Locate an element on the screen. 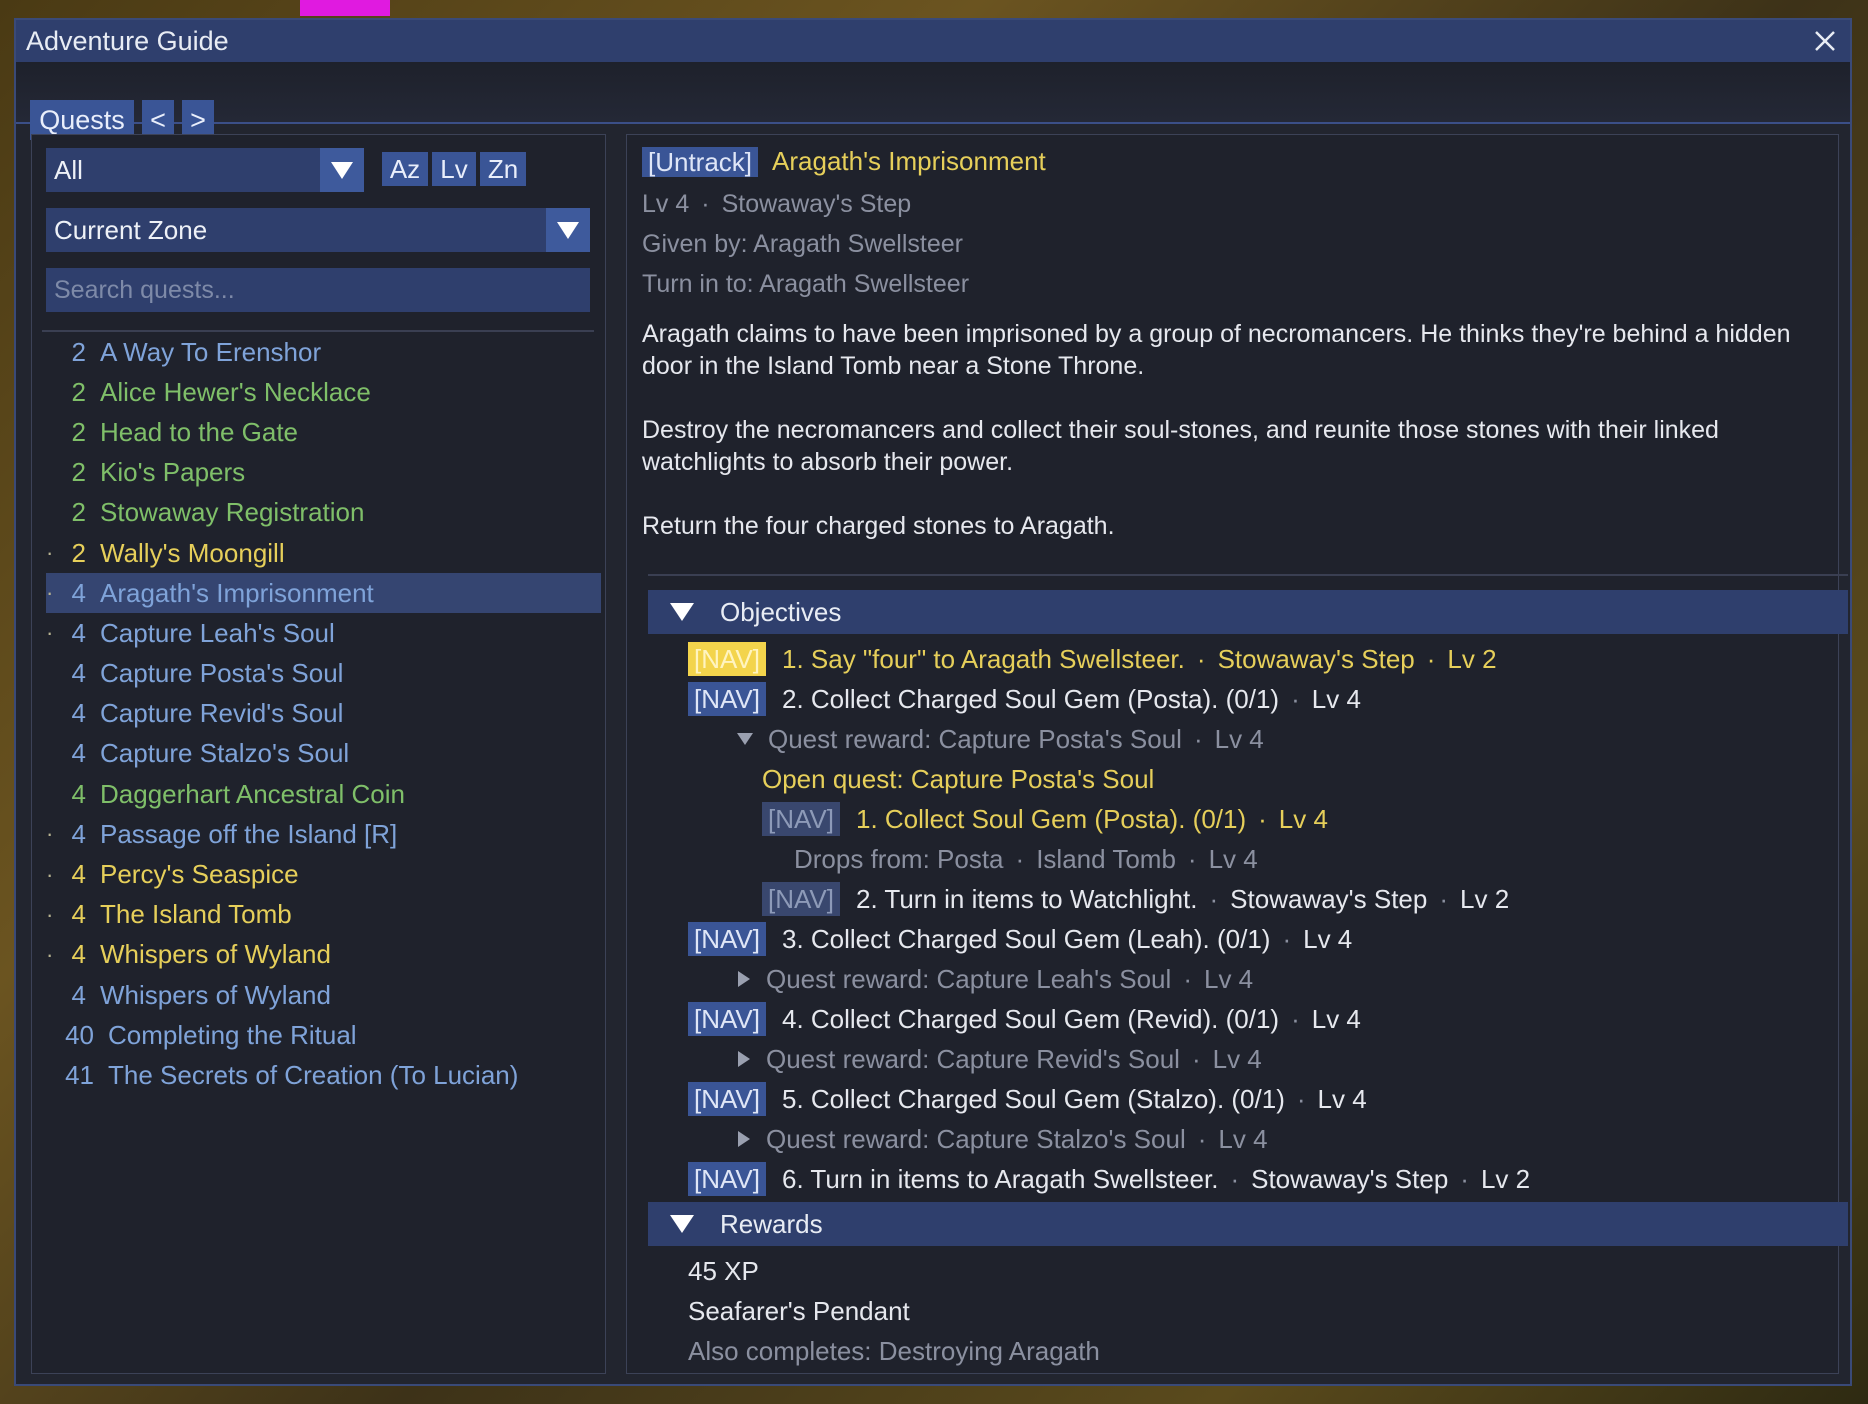  quest-level: 2 is located at coordinates (78, 552).